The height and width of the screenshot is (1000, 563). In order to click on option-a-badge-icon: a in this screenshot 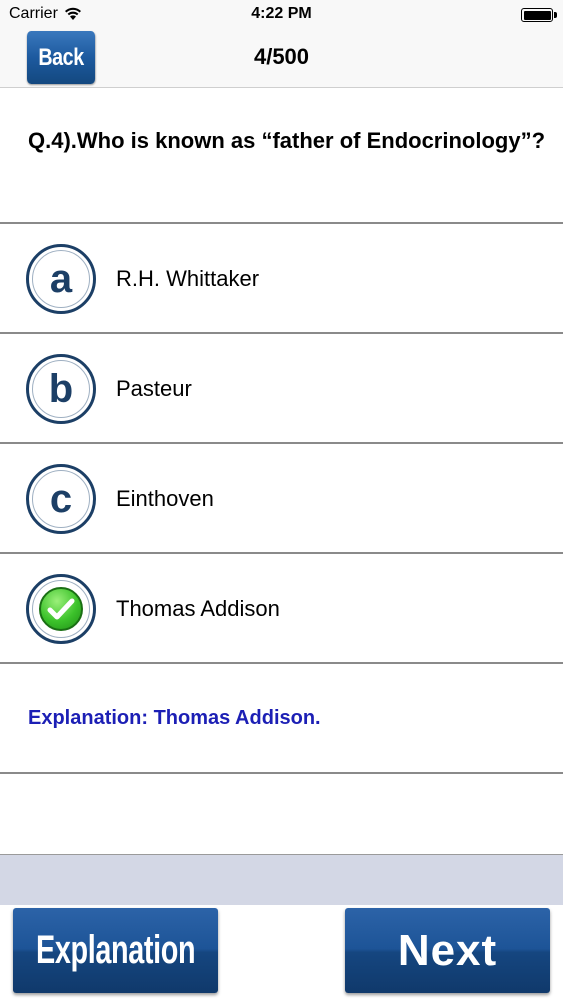, I will do `click(61, 279)`.